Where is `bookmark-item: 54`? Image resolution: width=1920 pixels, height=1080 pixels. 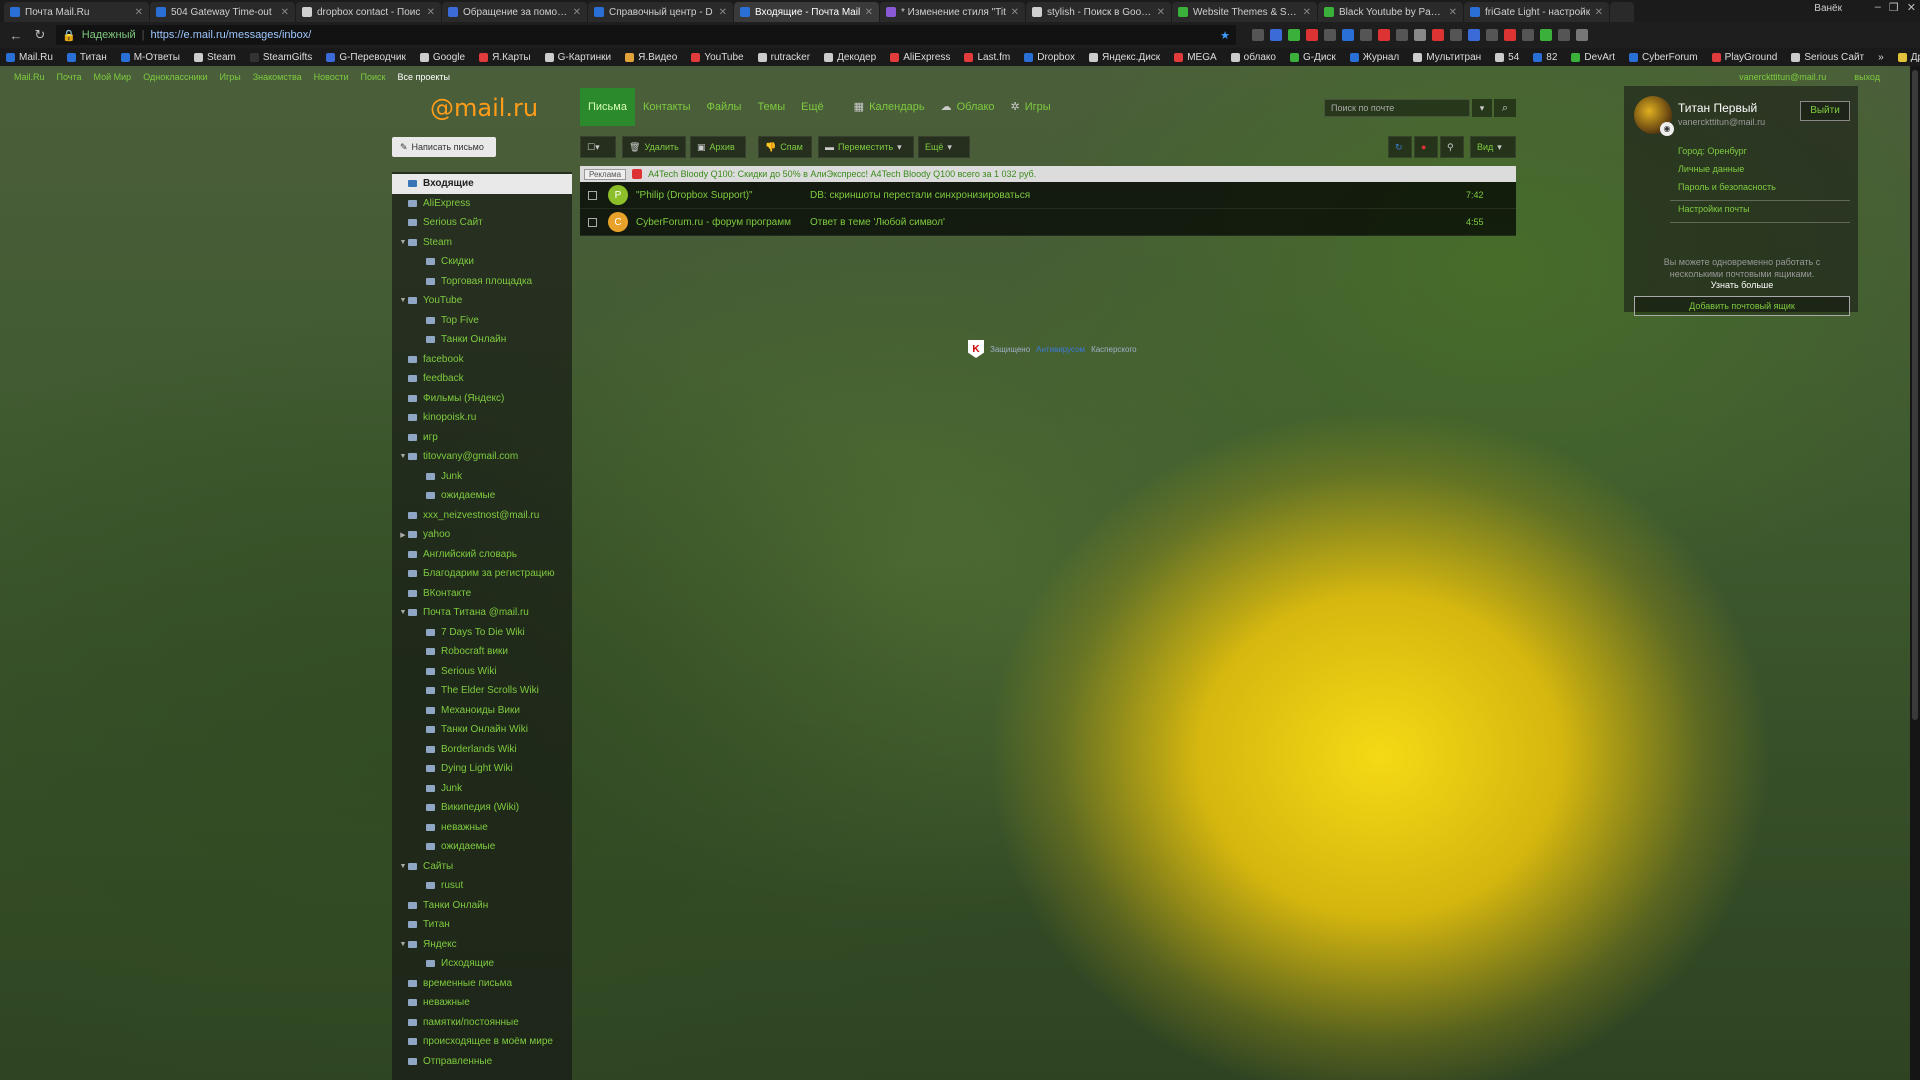 bookmark-item: 54 is located at coordinates (1507, 57).